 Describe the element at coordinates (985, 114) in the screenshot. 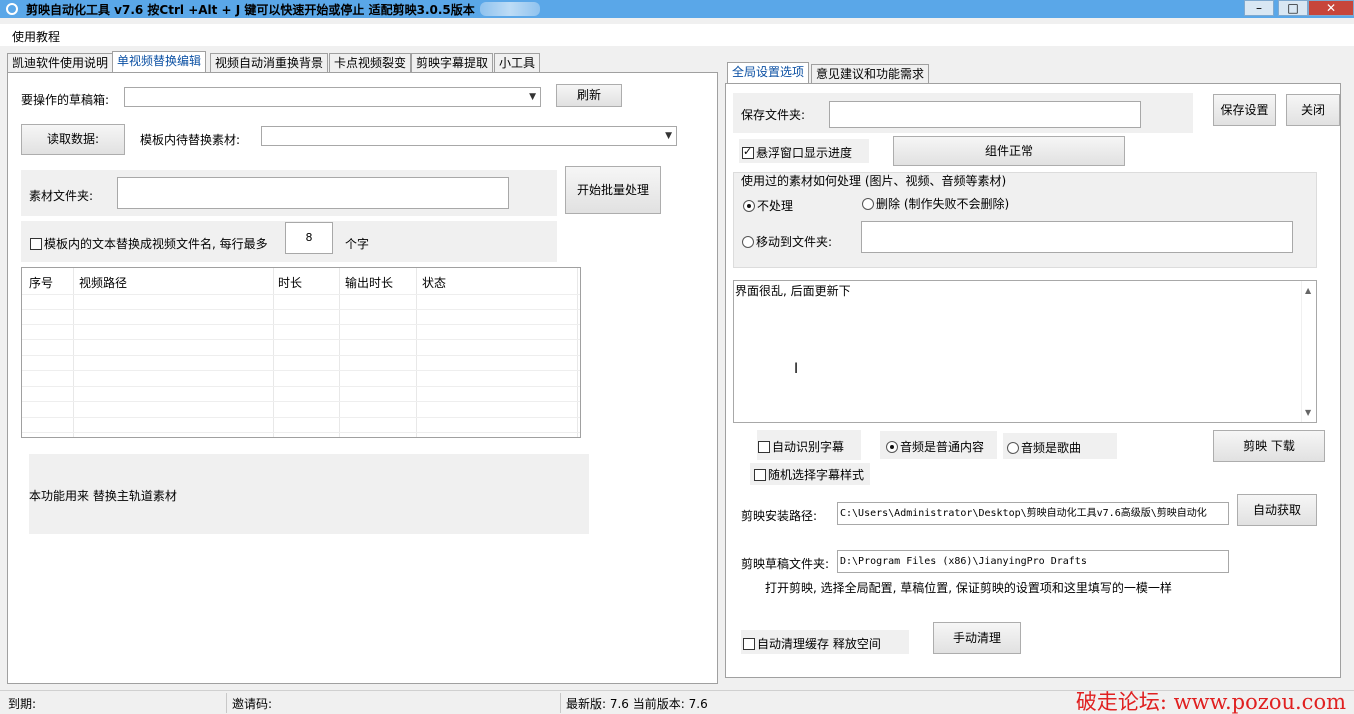

I see `save-folder-input` at that location.